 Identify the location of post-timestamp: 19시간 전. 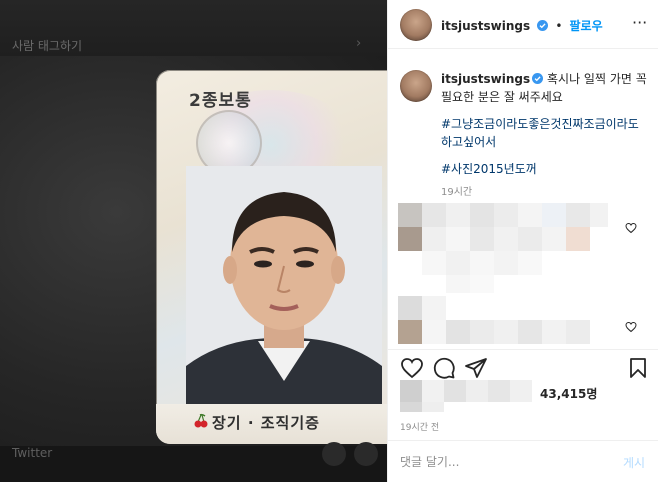
(419, 426).